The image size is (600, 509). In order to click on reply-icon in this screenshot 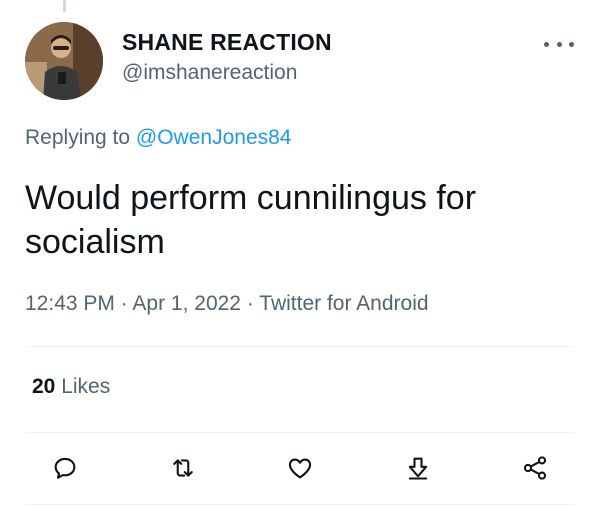, I will do `click(65, 468)`.